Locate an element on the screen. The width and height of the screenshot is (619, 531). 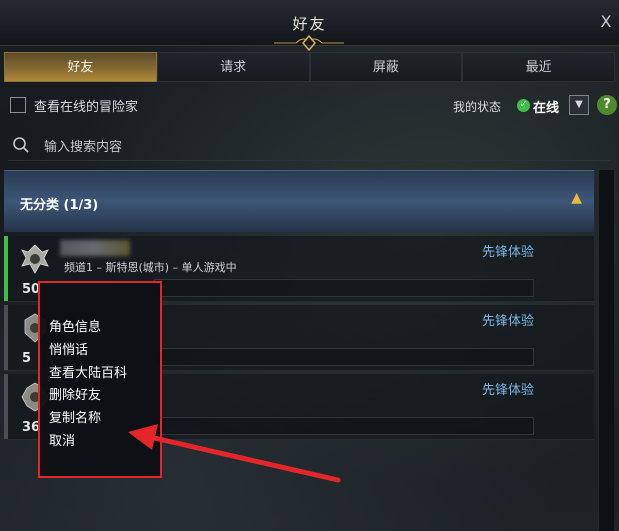
class-emblem-icon is located at coordinates (35, 259).